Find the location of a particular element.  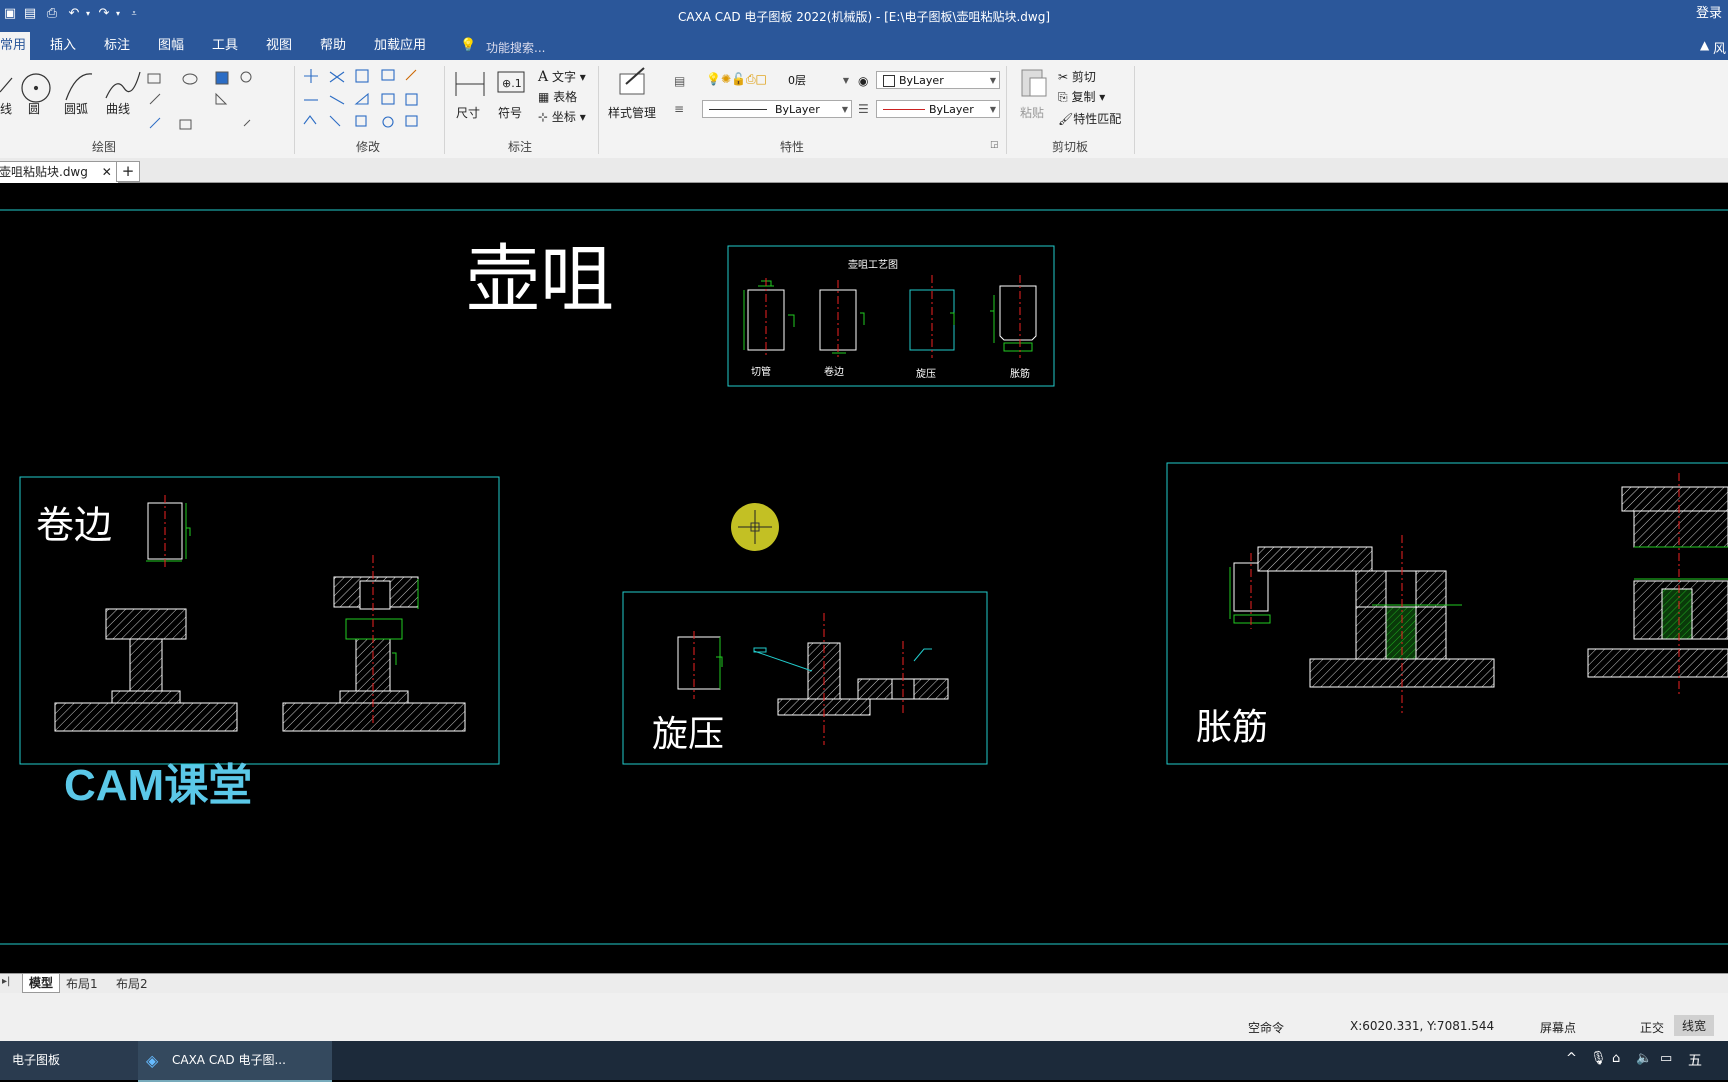

lineweight-icon: ☰ is located at coordinates (863, 109).